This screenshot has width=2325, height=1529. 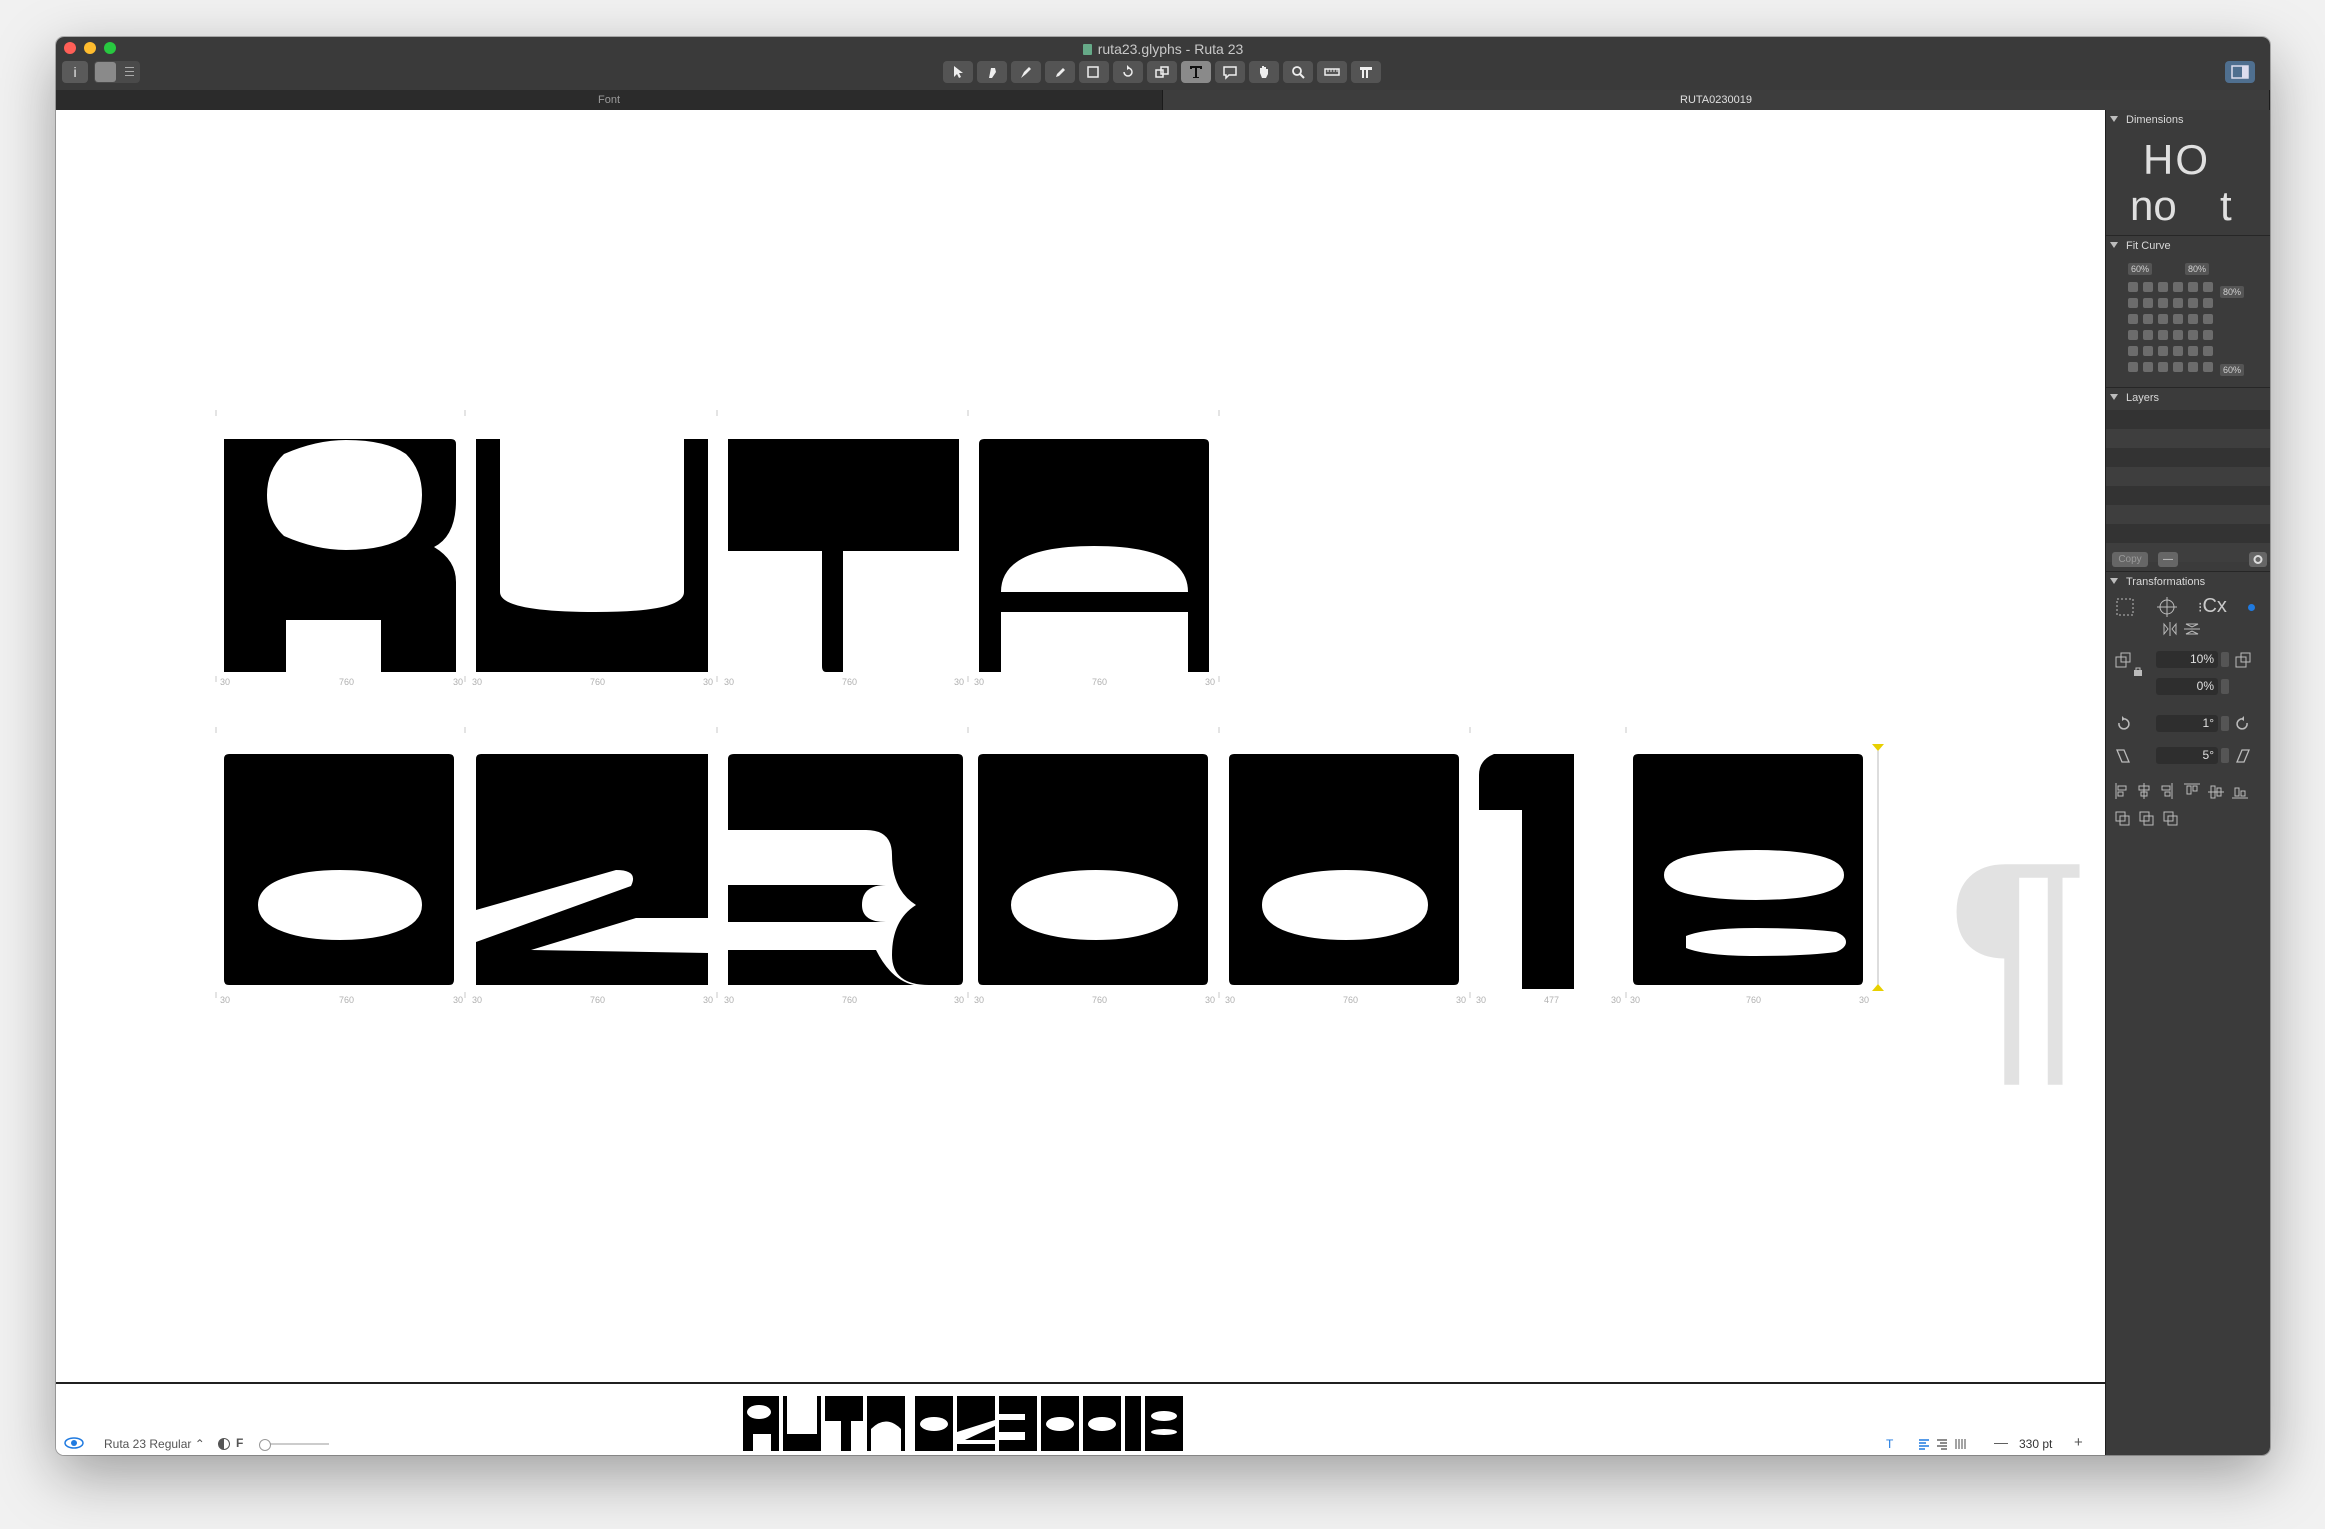 I want to click on origin-text: ⁝Cx, so click(x=2212, y=606).